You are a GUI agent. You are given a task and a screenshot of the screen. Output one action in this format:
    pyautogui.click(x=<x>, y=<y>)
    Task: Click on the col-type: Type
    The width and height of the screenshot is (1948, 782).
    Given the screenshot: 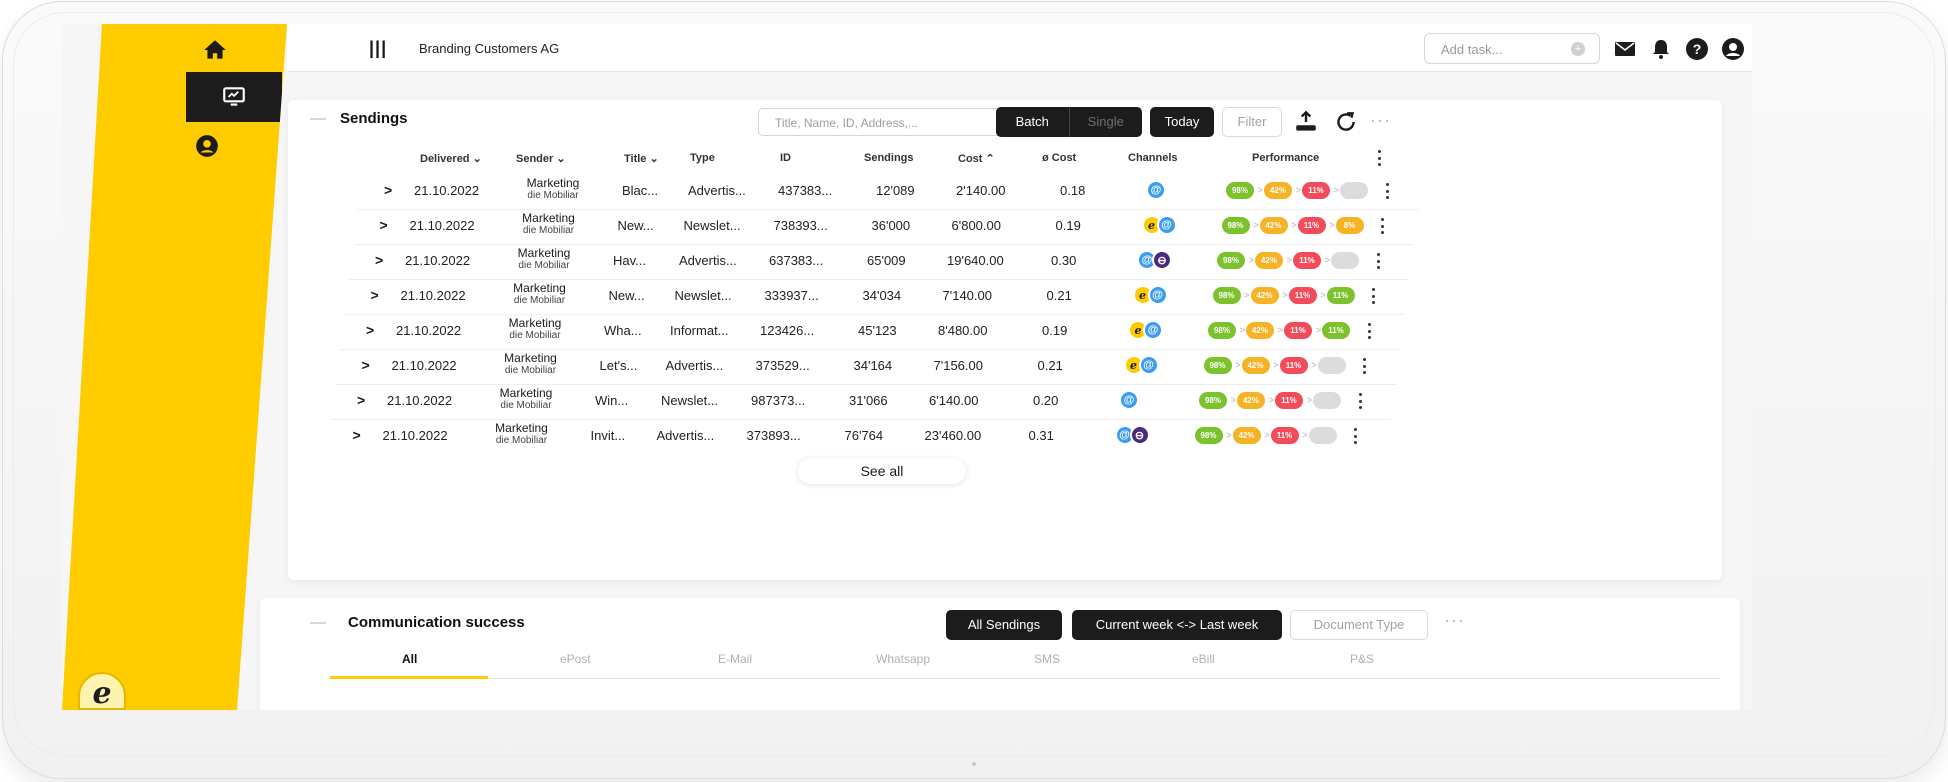 What is the action you would take?
    pyautogui.click(x=702, y=158)
    